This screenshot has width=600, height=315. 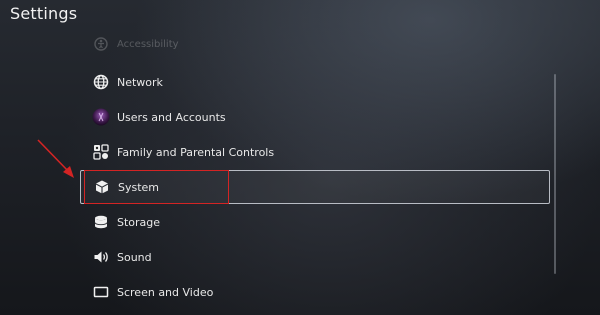 What do you see at coordinates (101, 44) in the screenshot?
I see `accessibility-icon` at bounding box center [101, 44].